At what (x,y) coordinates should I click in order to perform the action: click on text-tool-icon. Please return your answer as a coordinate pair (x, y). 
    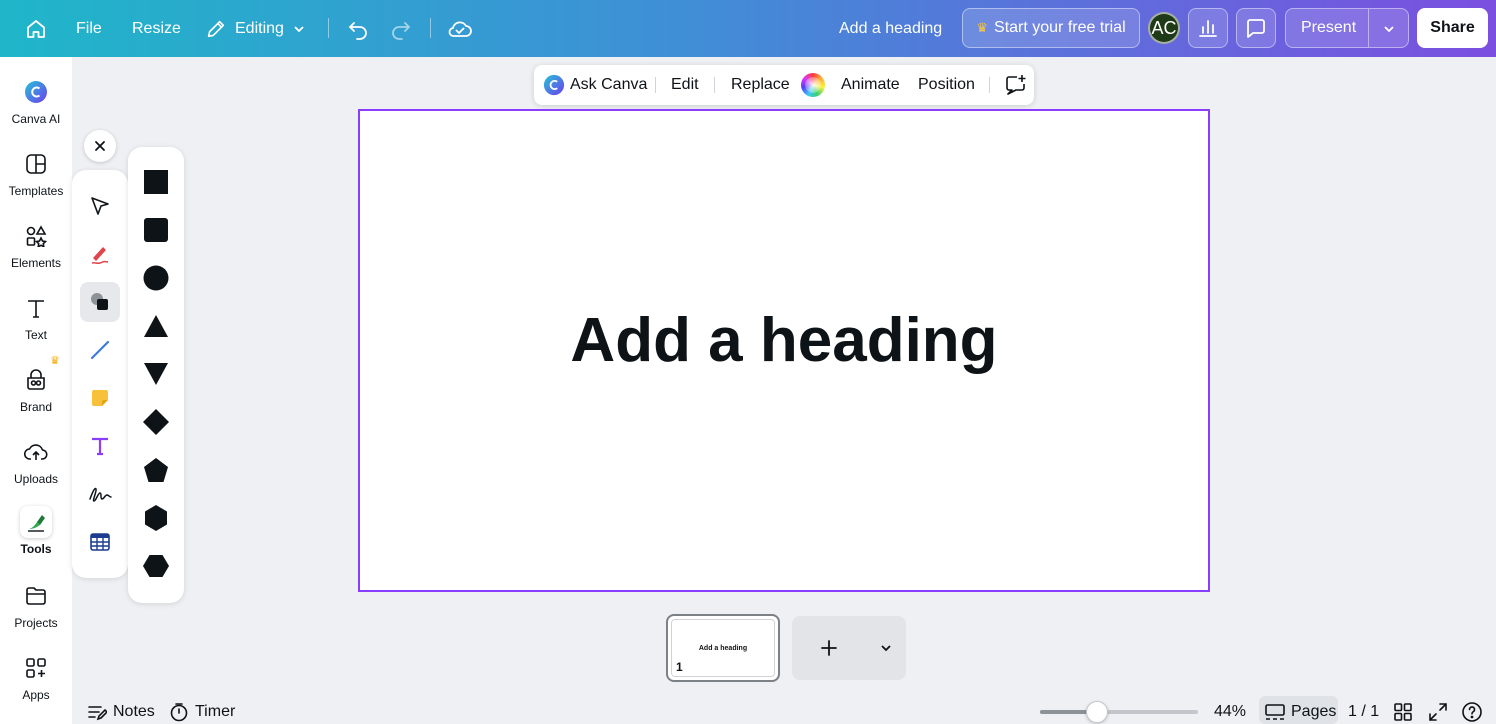
    Looking at the image, I should click on (100, 446).